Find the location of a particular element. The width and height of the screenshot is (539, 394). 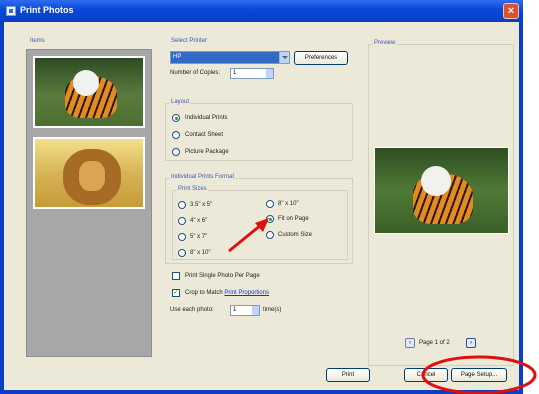

select-printer-label: Select Printer is located at coordinates (189, 41).